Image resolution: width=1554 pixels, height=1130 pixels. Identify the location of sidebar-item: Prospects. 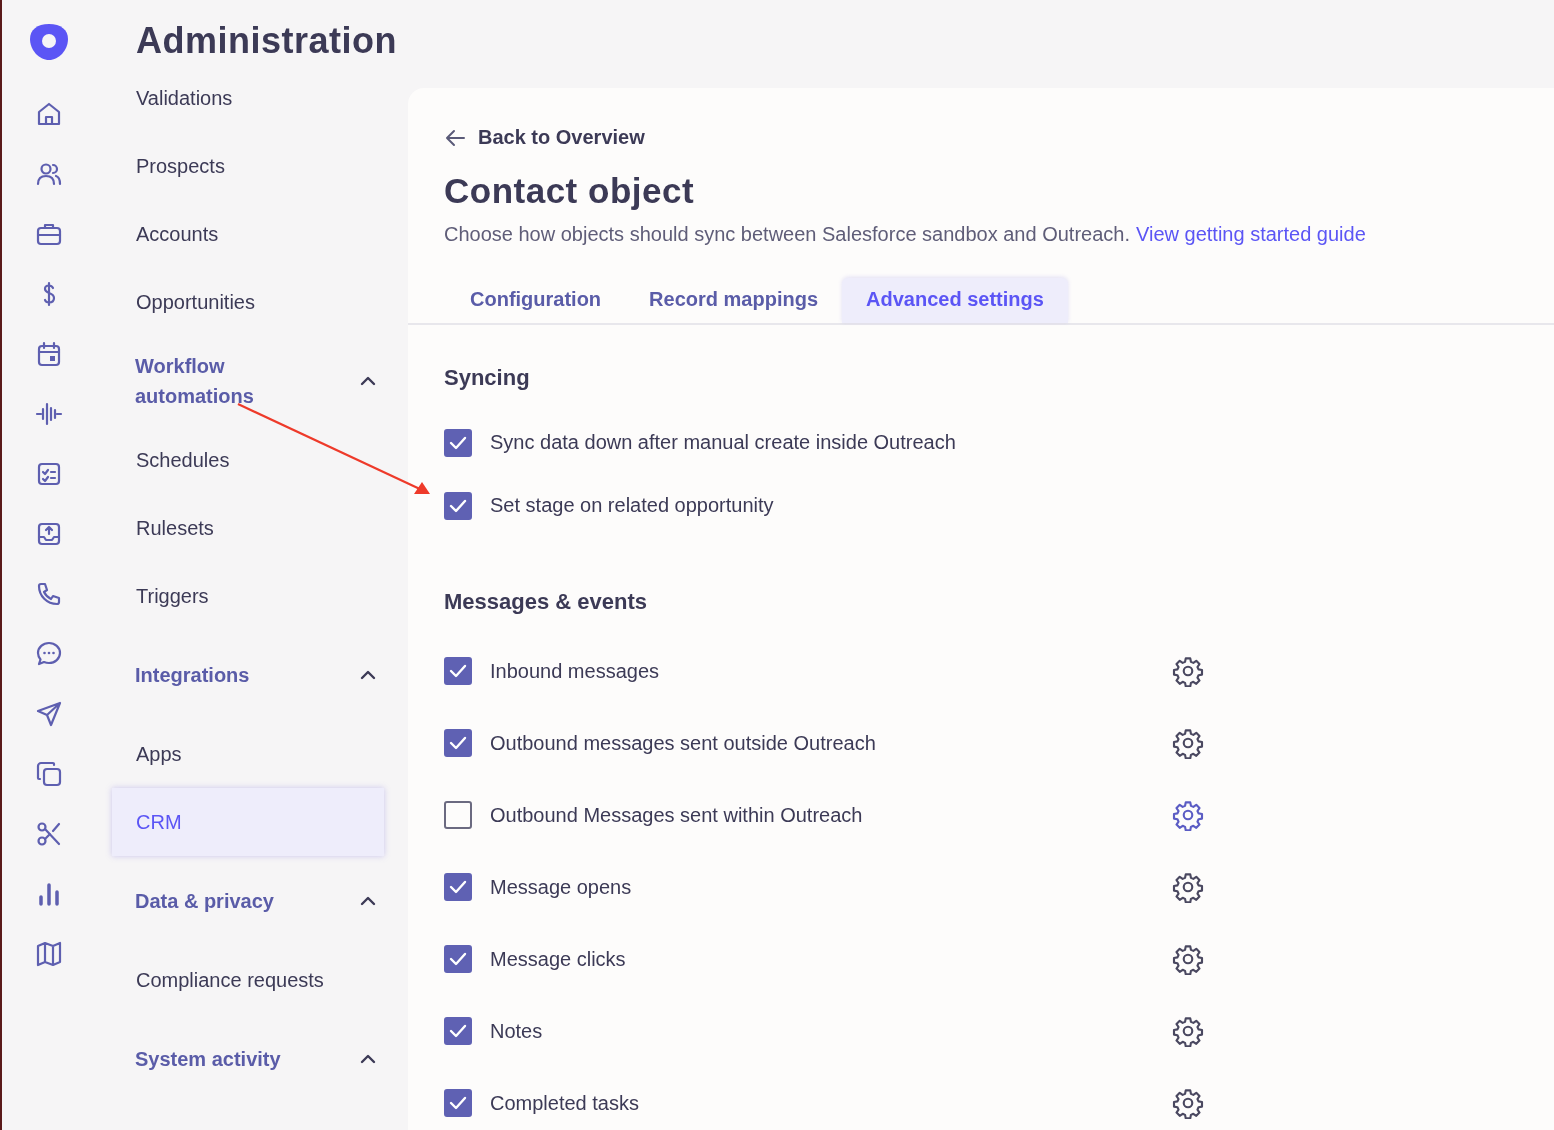
(252, 166).